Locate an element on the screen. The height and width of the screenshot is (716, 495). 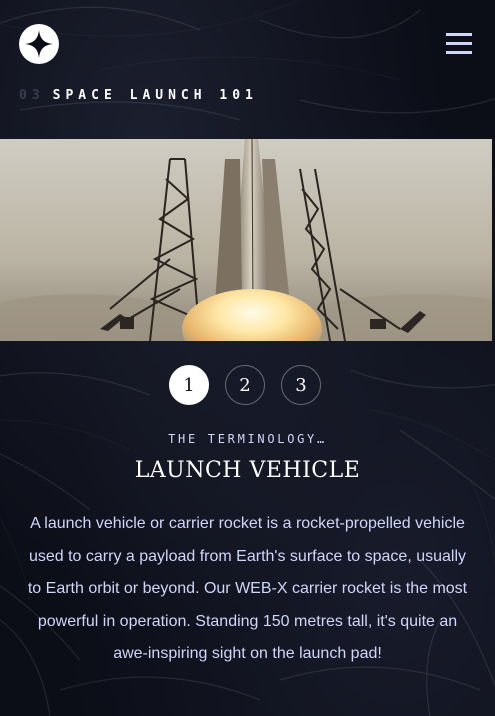
hamburger-menu-icon is located at coordinates (459, 44).